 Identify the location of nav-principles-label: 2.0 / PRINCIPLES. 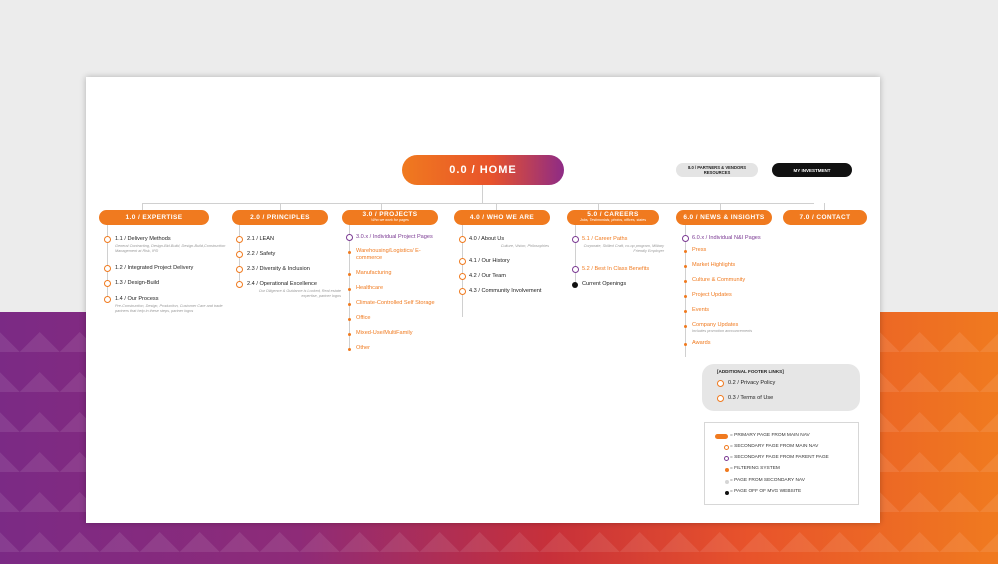
(280, 217).